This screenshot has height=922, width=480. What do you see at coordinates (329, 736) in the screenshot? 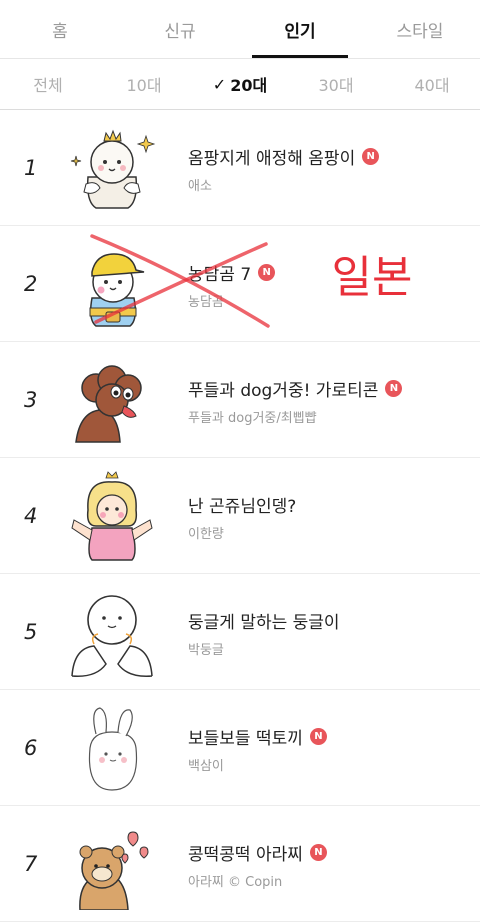
I see `item-title: 보들보들 떡토끼 N` at bounding box center [329, 736].